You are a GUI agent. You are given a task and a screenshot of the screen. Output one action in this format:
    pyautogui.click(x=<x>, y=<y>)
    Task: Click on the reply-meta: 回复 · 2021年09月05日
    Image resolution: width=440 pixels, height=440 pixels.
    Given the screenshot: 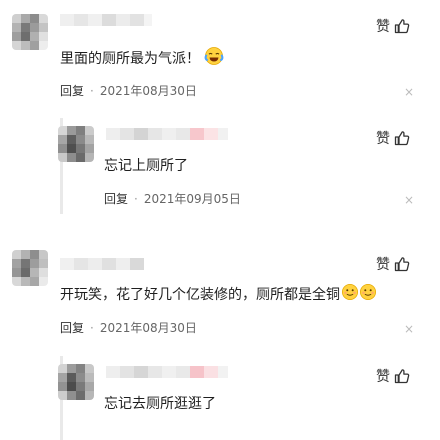 What is the action you would take?
    pyautogui.click(x=172, y=199)
    